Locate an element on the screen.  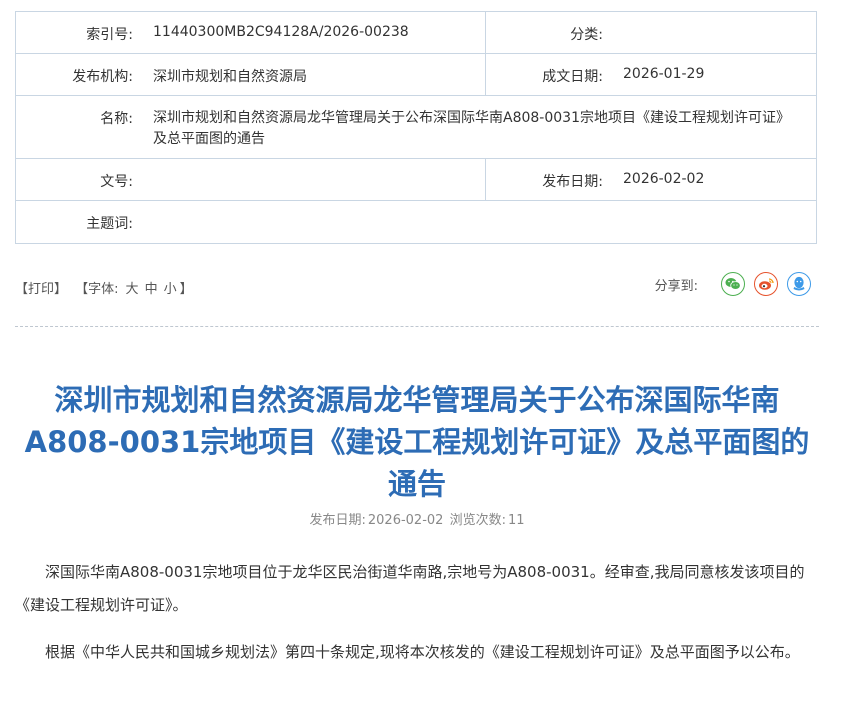
index-label: 索引号: is located at coordinates (109, 35).